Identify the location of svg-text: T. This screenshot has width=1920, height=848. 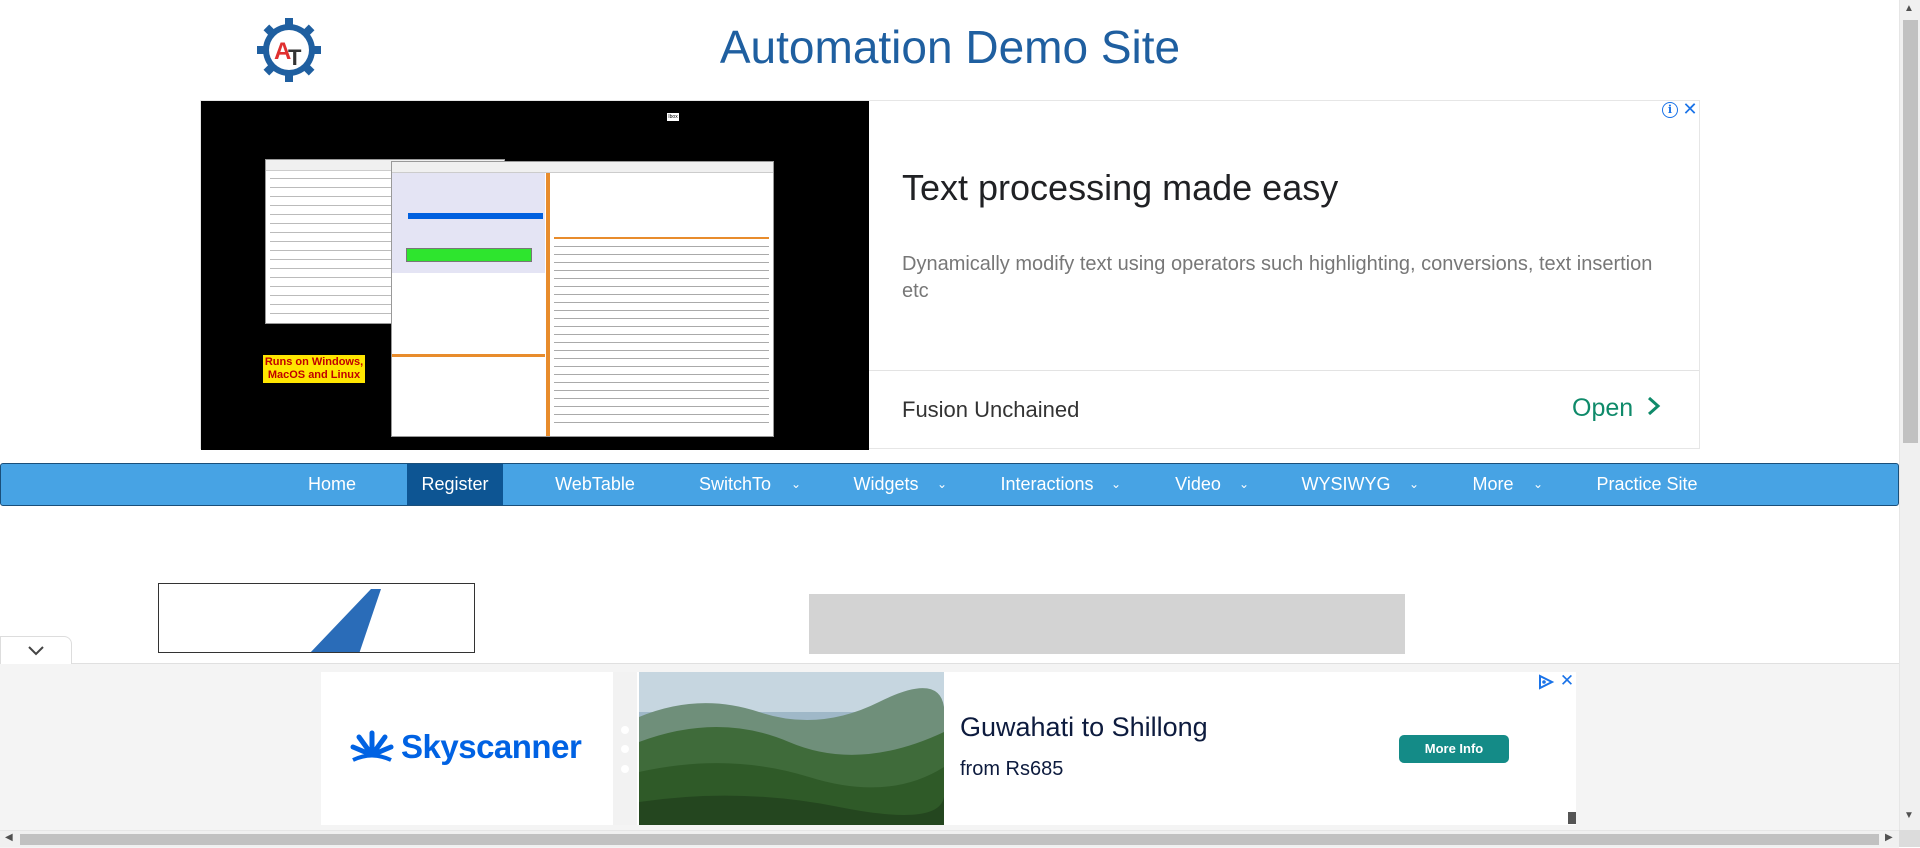
(295, 57).